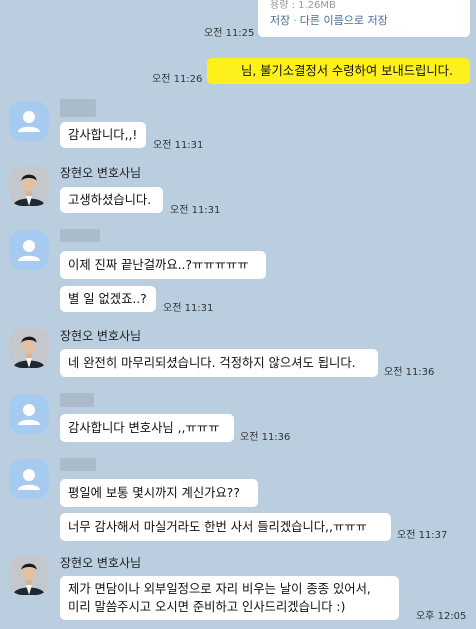 The image size is (476, 629). I want to click on file-save-link: 저장, so click(280, 20).